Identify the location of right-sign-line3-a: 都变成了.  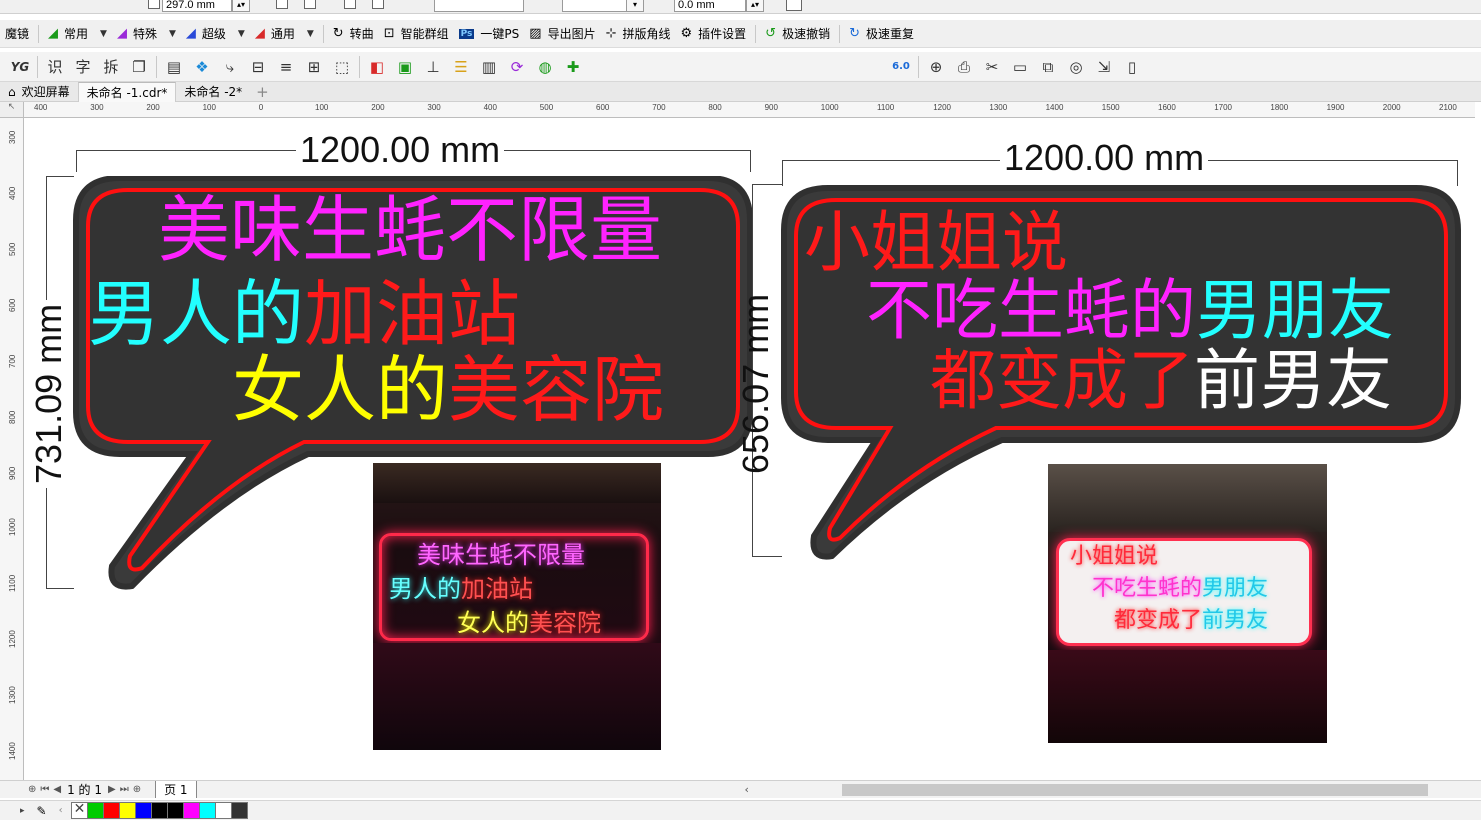
(1062, 380).